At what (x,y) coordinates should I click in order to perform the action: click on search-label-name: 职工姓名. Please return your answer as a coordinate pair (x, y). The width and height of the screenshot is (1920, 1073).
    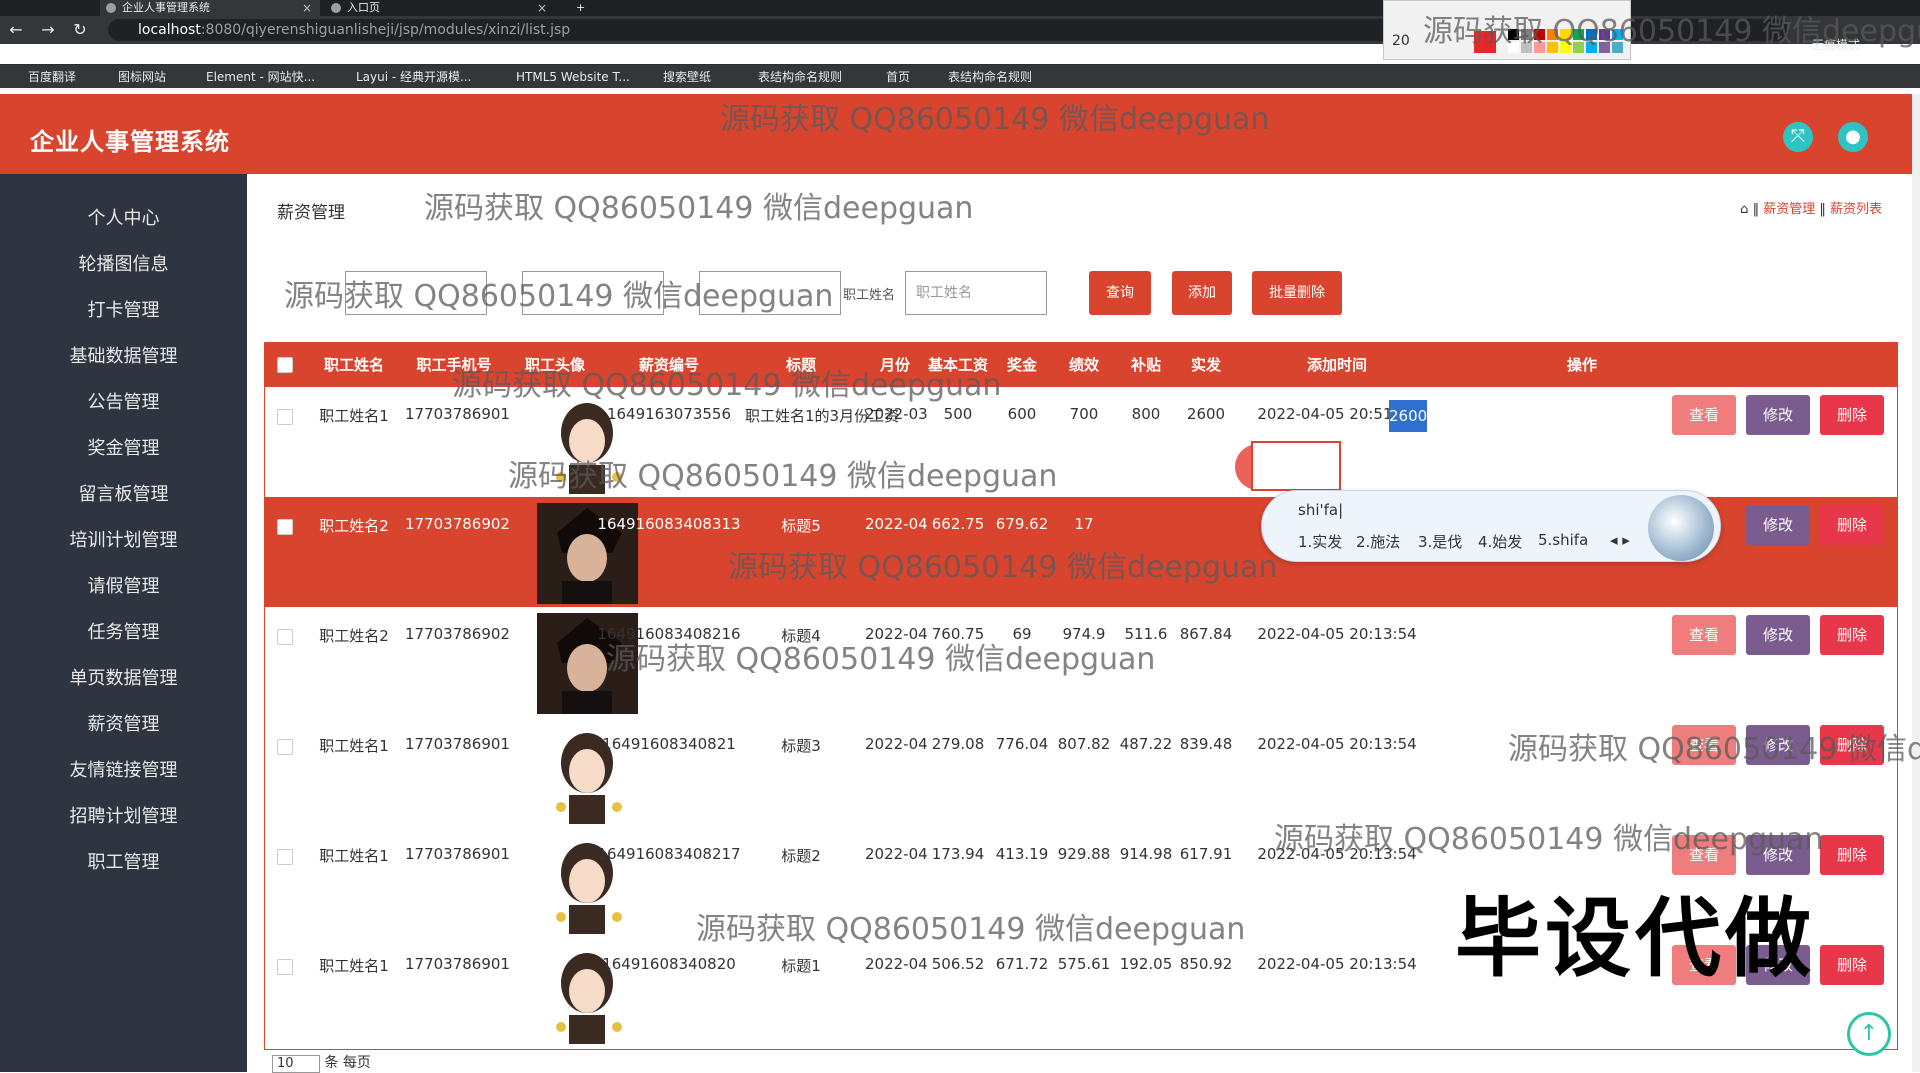
    Looking at the image, I should click on (869, 295).